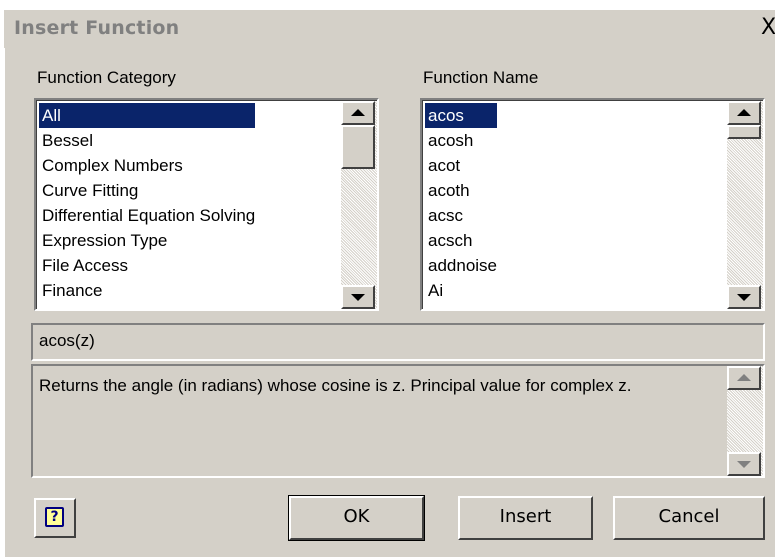 Image resolution: width=775 pixels, height=557 pixels. Describe the element at coordinates (147, 215) in the screenshot. I see `list-item: Differential Equation Solving` at that location.